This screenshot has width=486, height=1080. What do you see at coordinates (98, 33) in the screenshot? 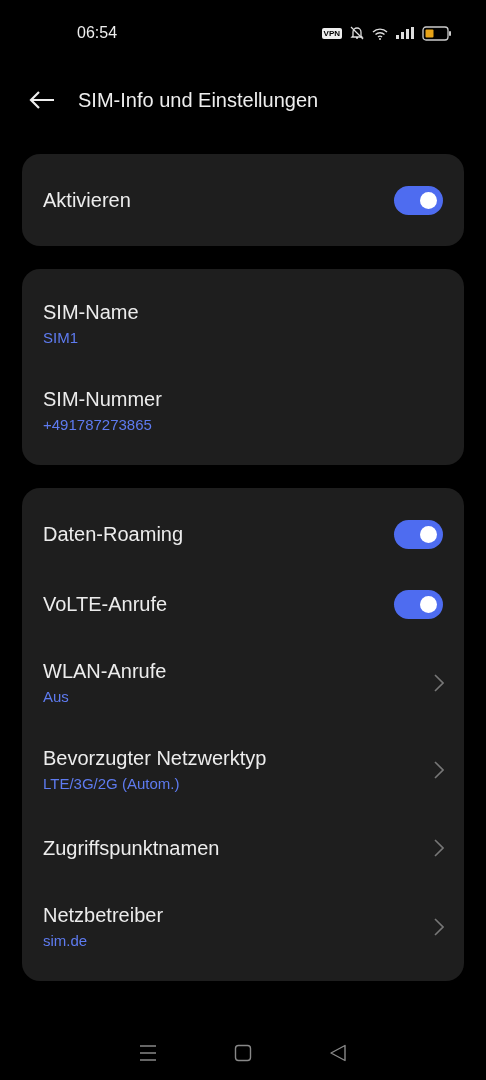
I see `status-time: 06:54` at bounding box center [98, 33].